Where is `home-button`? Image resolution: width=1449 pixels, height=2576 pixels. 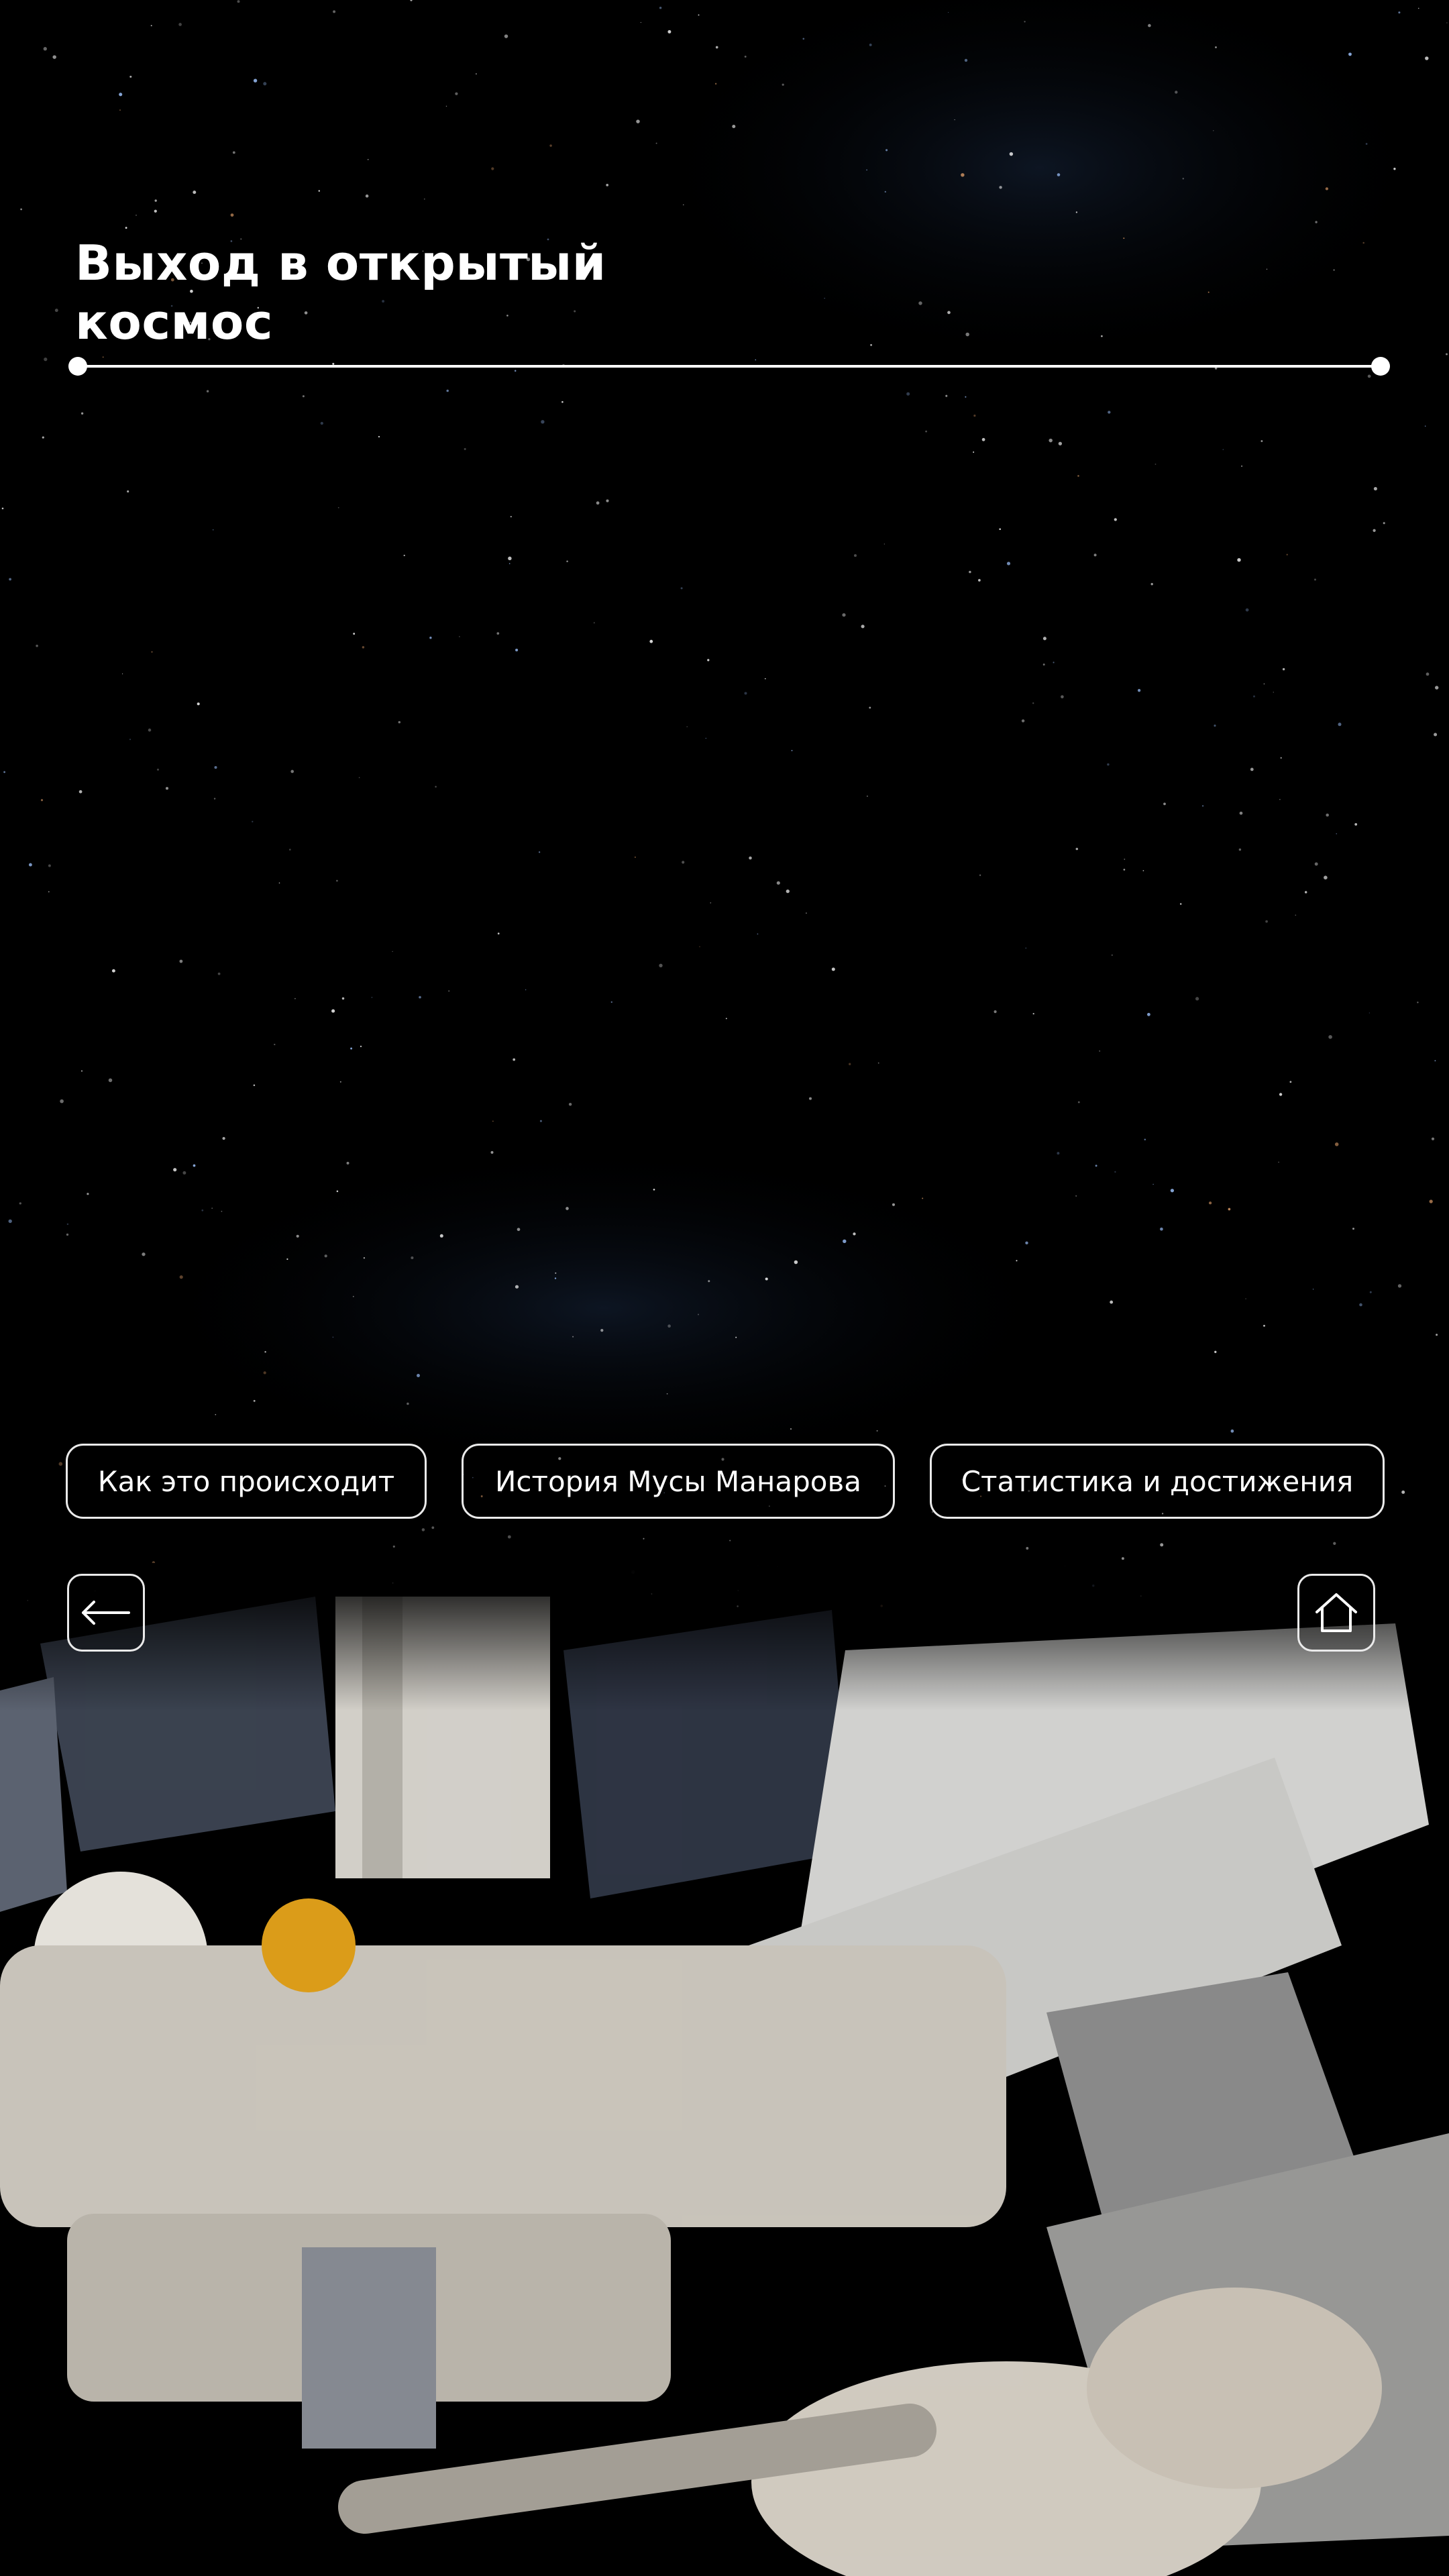
home-button is located at coordinates (1336, 1613).